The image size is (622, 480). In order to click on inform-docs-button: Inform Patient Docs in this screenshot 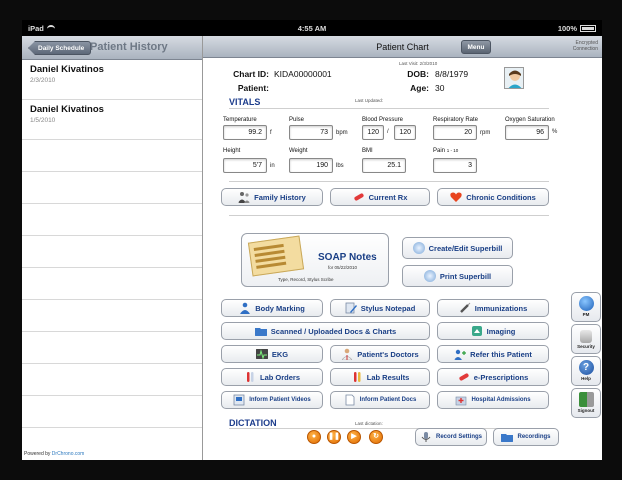, I will do `click(380, 400)`.